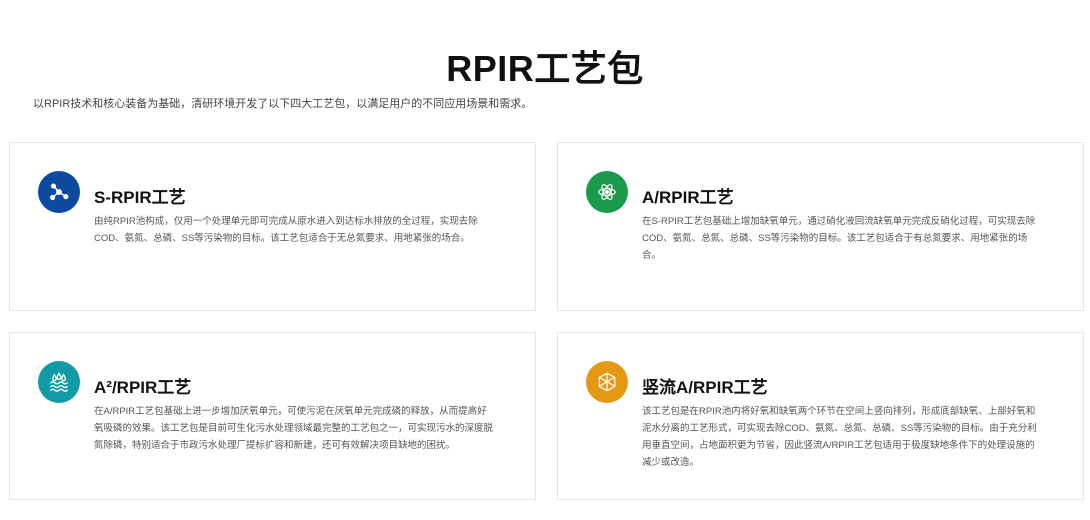 The height and width of the screenshot is (520, 1090). I want to click on water-icon, so click(59, 382).